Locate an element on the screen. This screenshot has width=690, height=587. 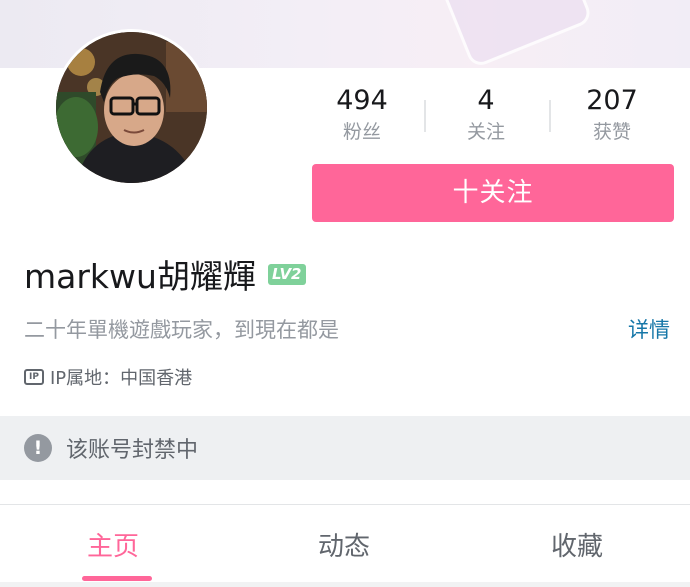
stat-followers: 494 粉丝 is located at coordinates (362, 115).